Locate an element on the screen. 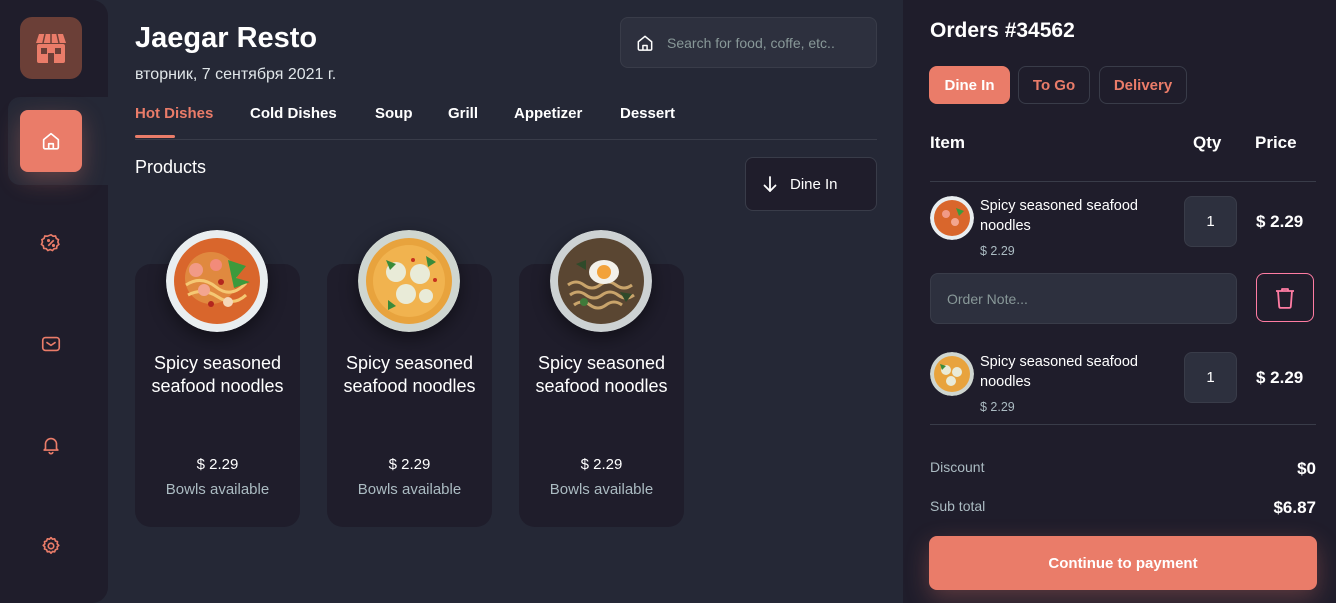 This screenshot has width=1336, height=603. current-date: вторник, 7 сентября 2021 г. is located at coordinates (236, 74).